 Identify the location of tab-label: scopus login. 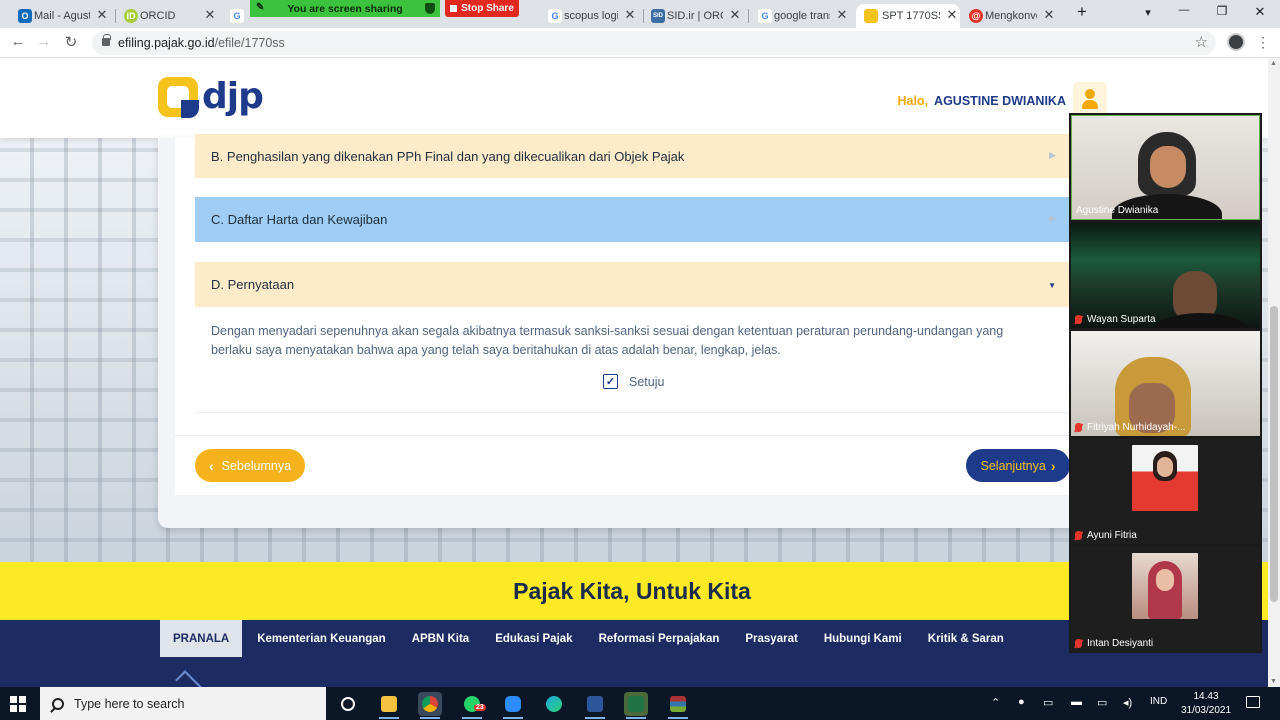
(591, 16).